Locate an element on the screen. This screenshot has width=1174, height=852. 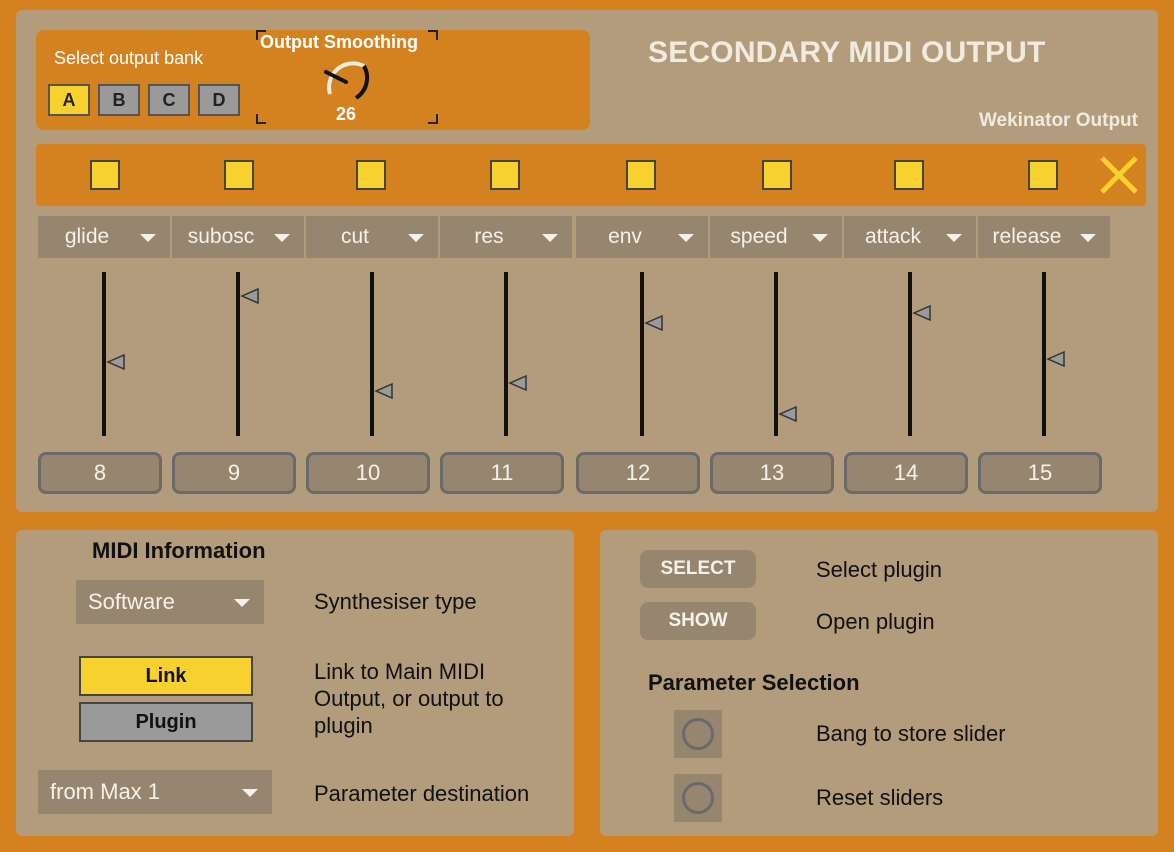
smoothing-title: Output Smoothing is located at coordinates (339, 42).